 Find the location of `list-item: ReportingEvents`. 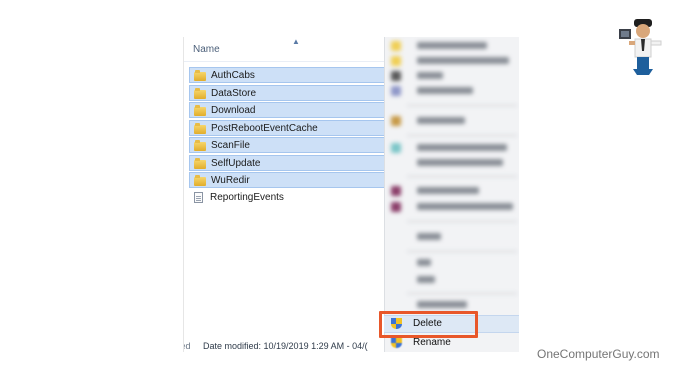

list-item: ReportingEvents is located at coordinates (287, 198).